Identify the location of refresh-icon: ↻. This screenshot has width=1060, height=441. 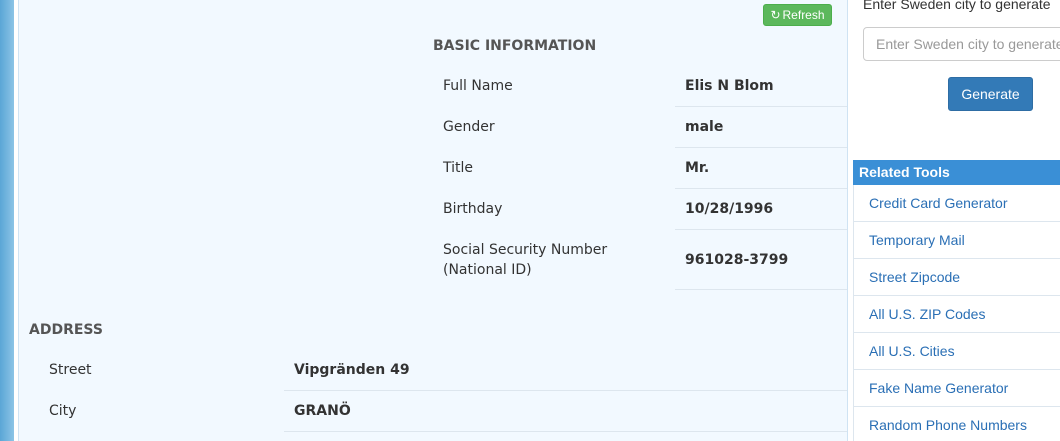
(775, 15).